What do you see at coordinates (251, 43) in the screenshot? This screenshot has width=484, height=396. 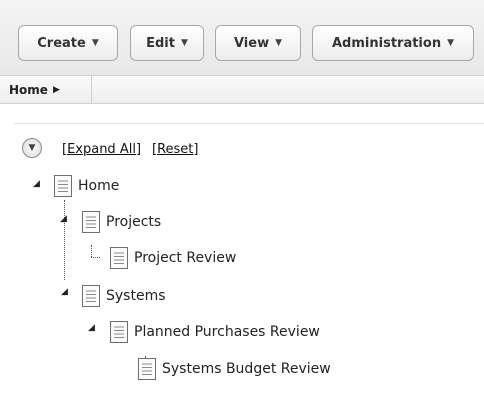 I see `view-button-label: View` at bounding box center [251, 43].